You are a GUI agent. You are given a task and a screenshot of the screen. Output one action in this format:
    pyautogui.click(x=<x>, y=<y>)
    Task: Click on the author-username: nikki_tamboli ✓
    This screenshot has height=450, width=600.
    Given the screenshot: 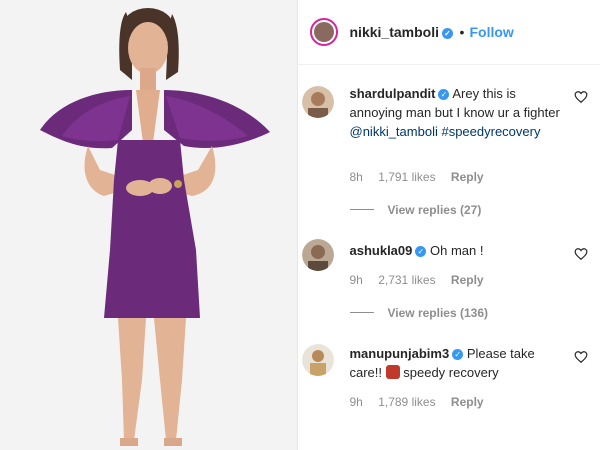 What is the action you would take?
    pyautogui.click(x=401, y=32)
    